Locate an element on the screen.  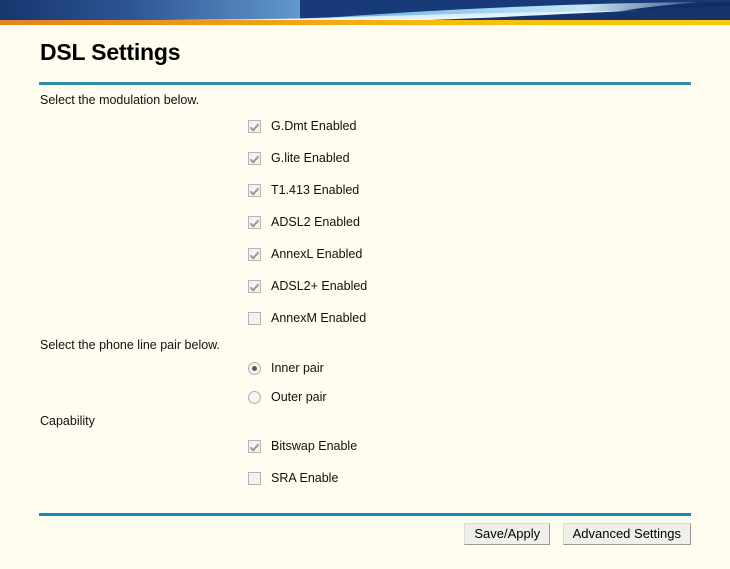
checkbox-row-adsl2: ADSL2 Enabled is located at coordinates (304, 222).